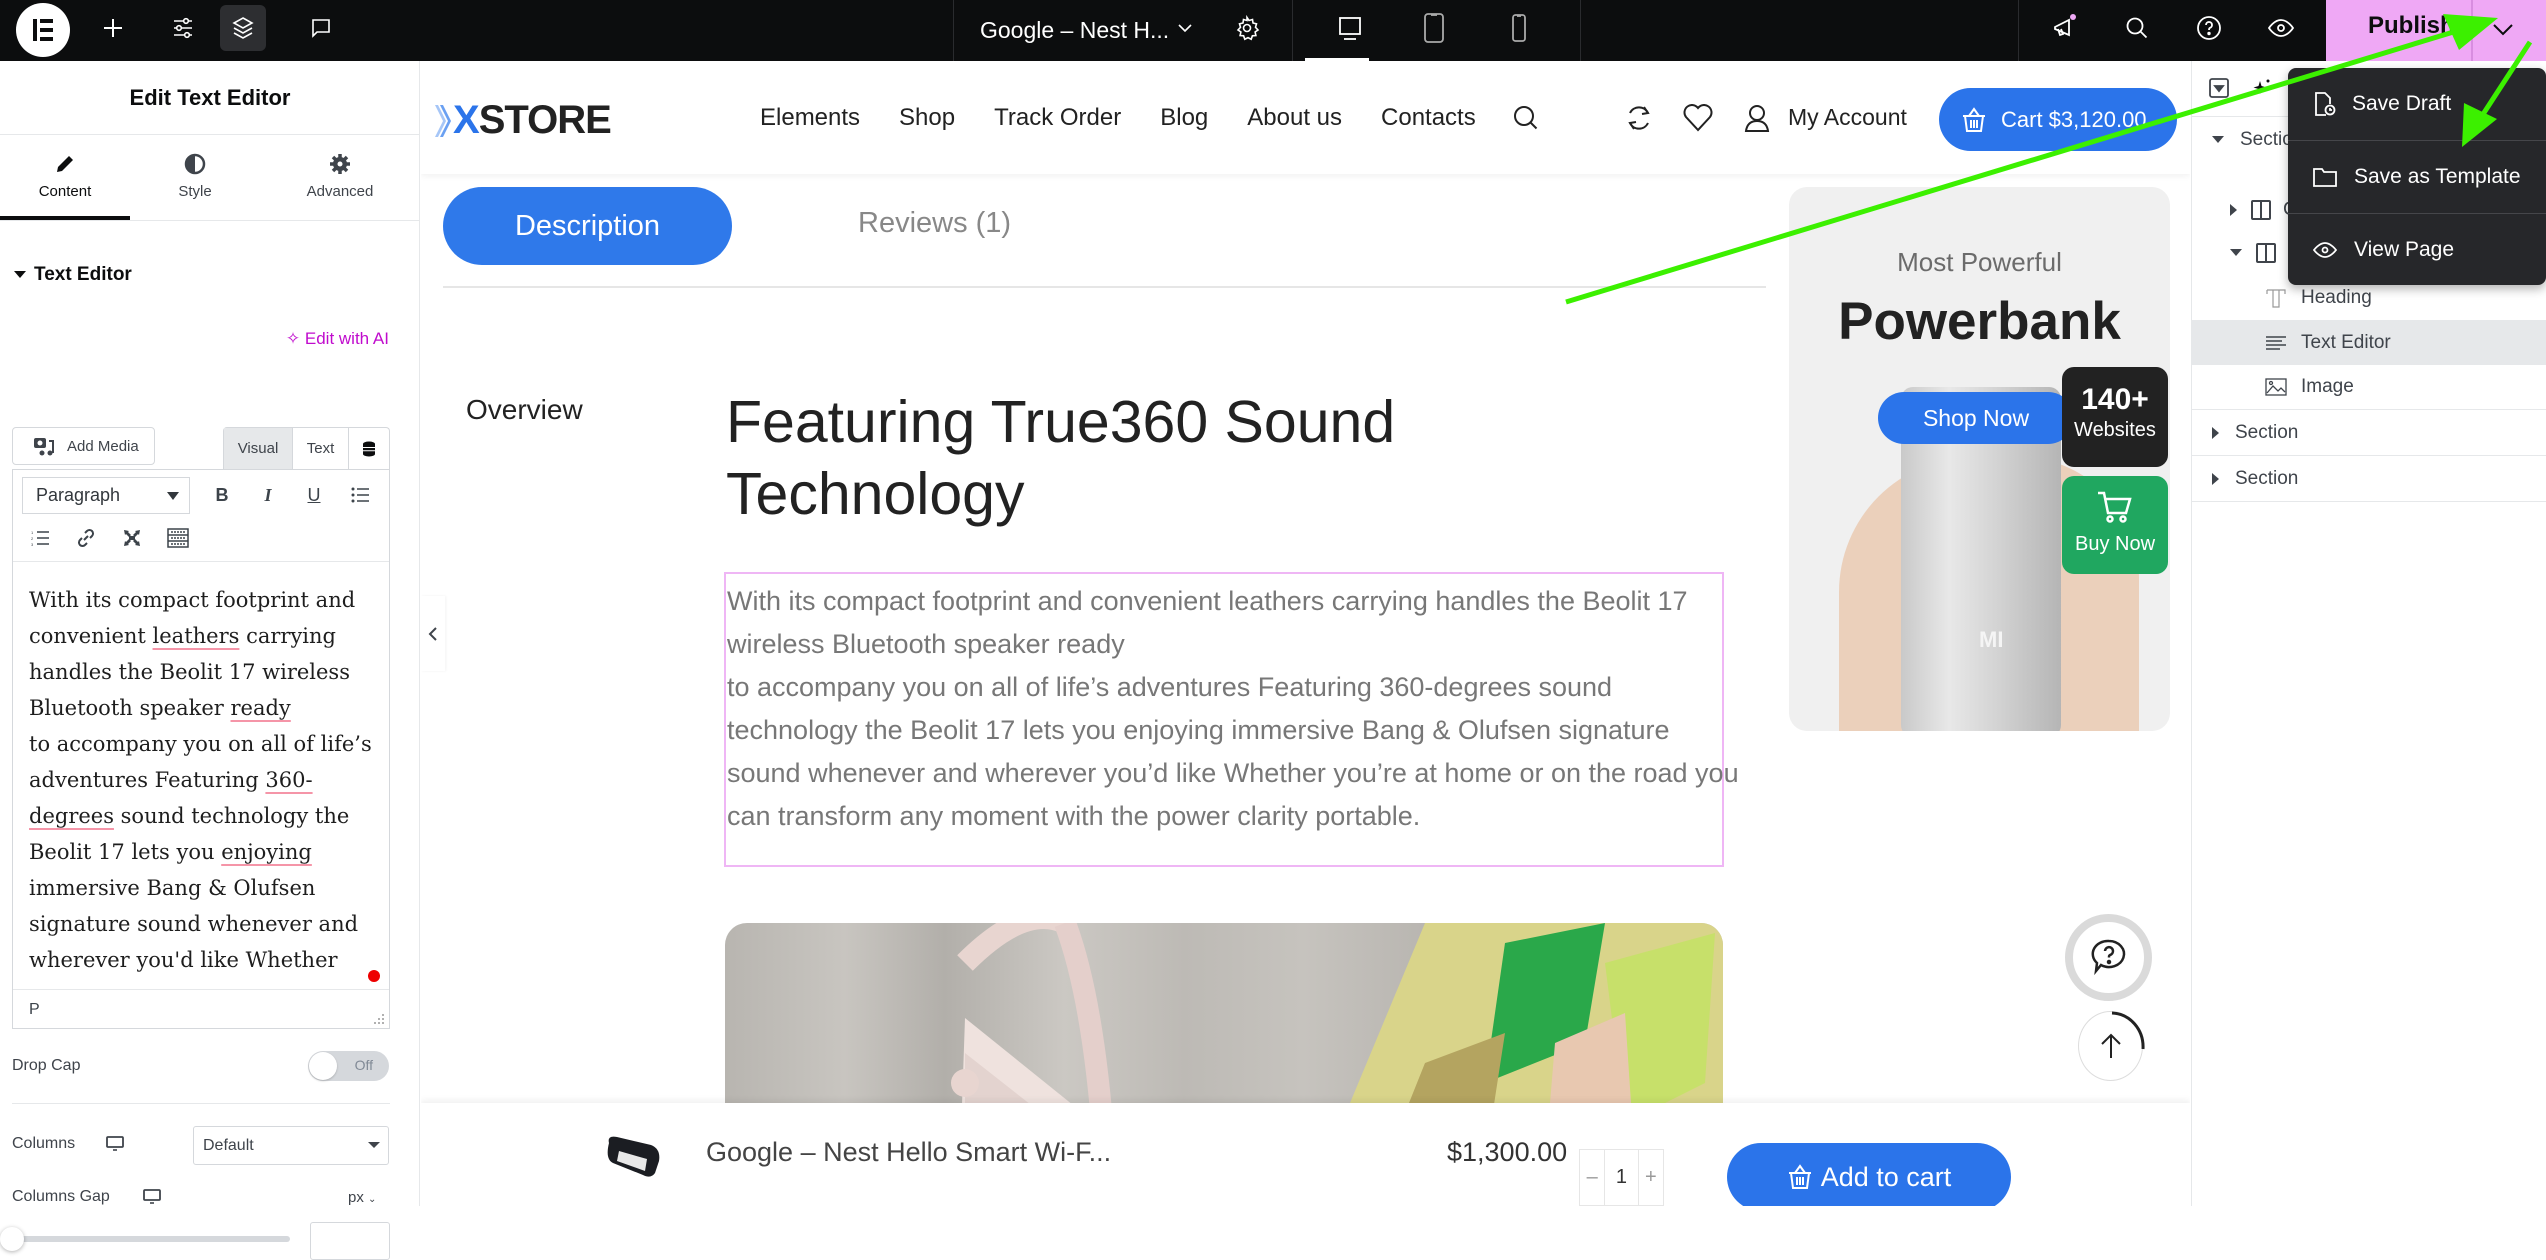 Image resolution: width=2546 pixels, height=1260 pixels. I want to click on slider-handle, so click(12, 1239).